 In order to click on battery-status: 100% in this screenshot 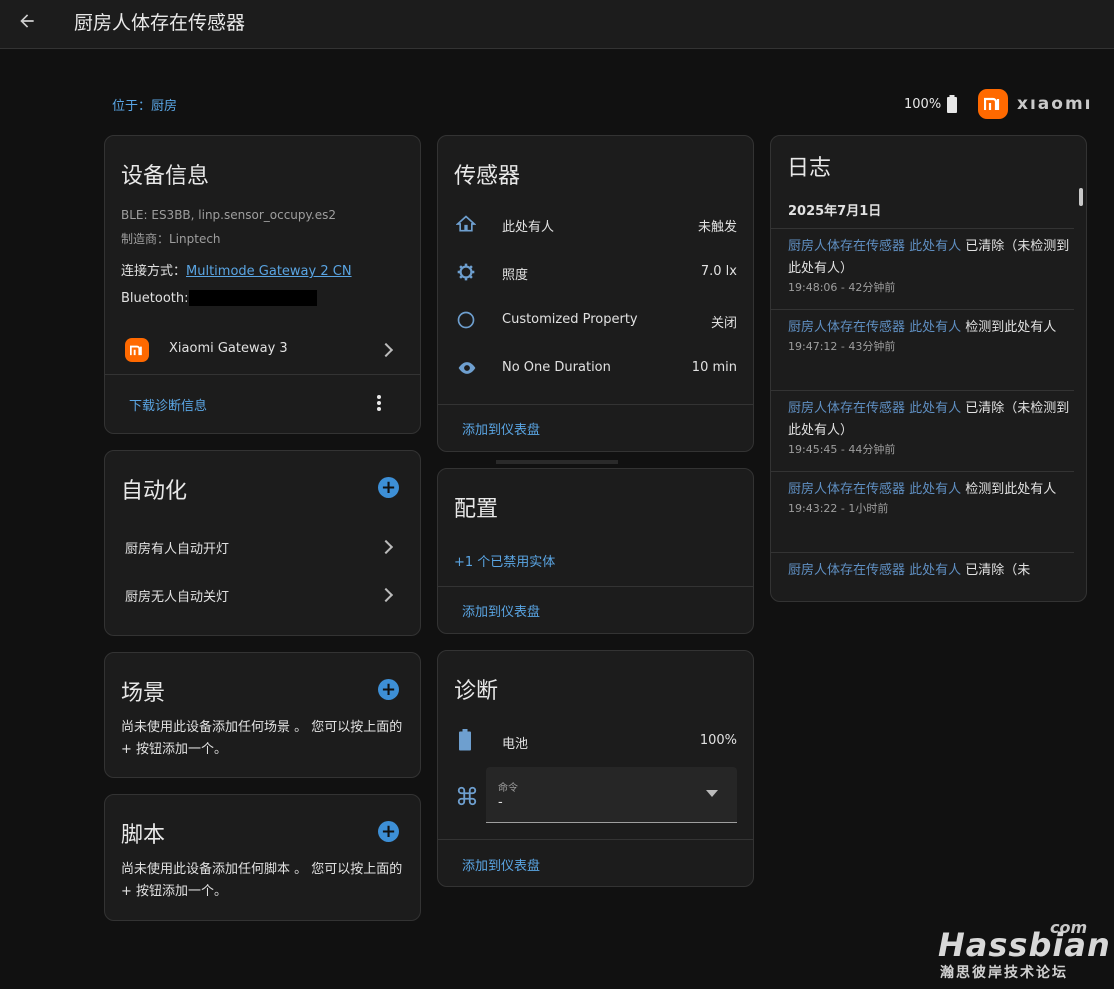, I will do `click(931, 104)`.